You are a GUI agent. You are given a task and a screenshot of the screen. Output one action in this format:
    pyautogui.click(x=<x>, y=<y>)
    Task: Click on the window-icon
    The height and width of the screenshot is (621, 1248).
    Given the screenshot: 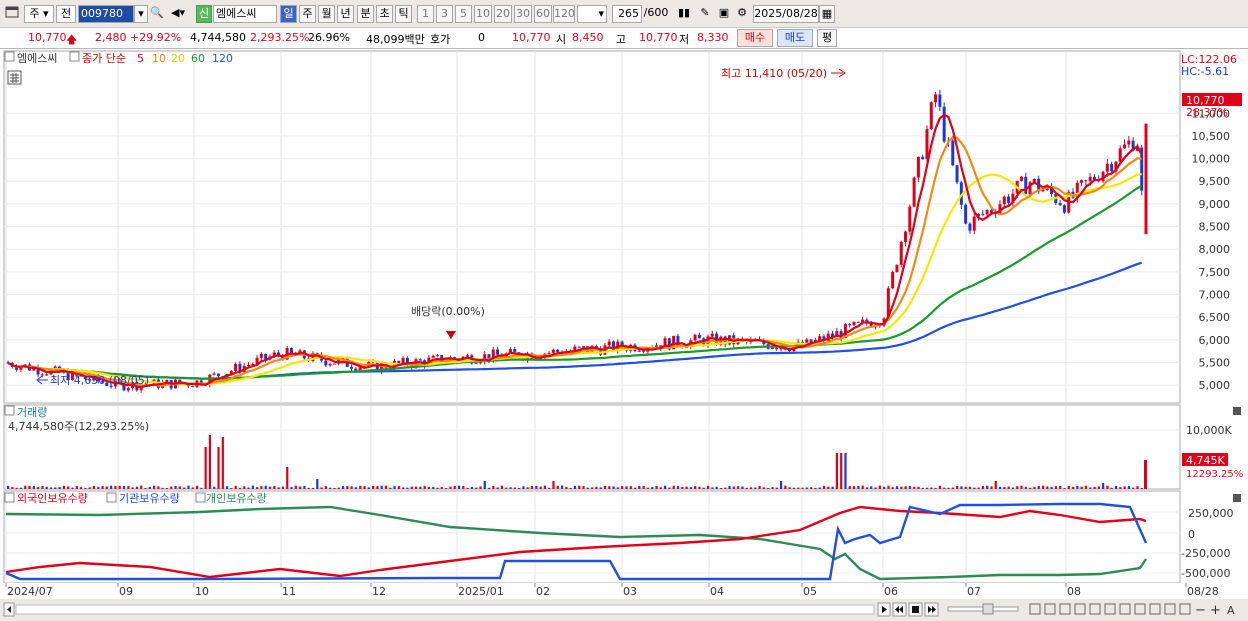 What is the action you would take?
    pyautogui.click(x=12, y=14)
    